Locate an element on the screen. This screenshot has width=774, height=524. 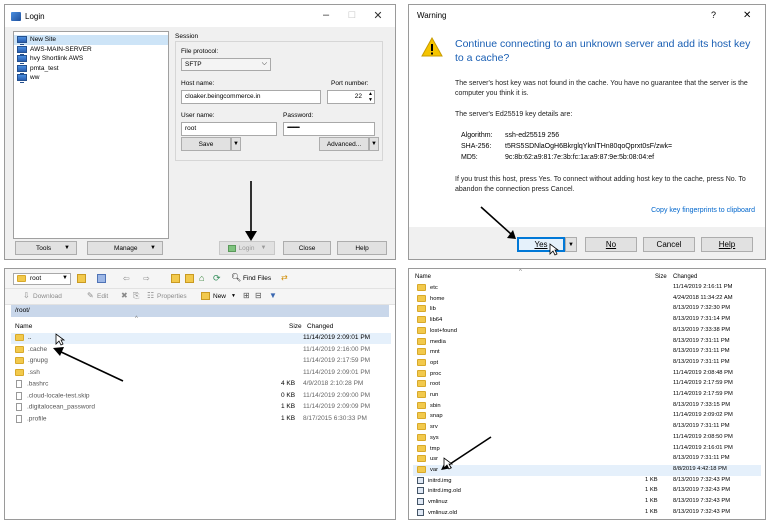
find-files-icon: 🔍︎ is located at coordinates (236, 277).